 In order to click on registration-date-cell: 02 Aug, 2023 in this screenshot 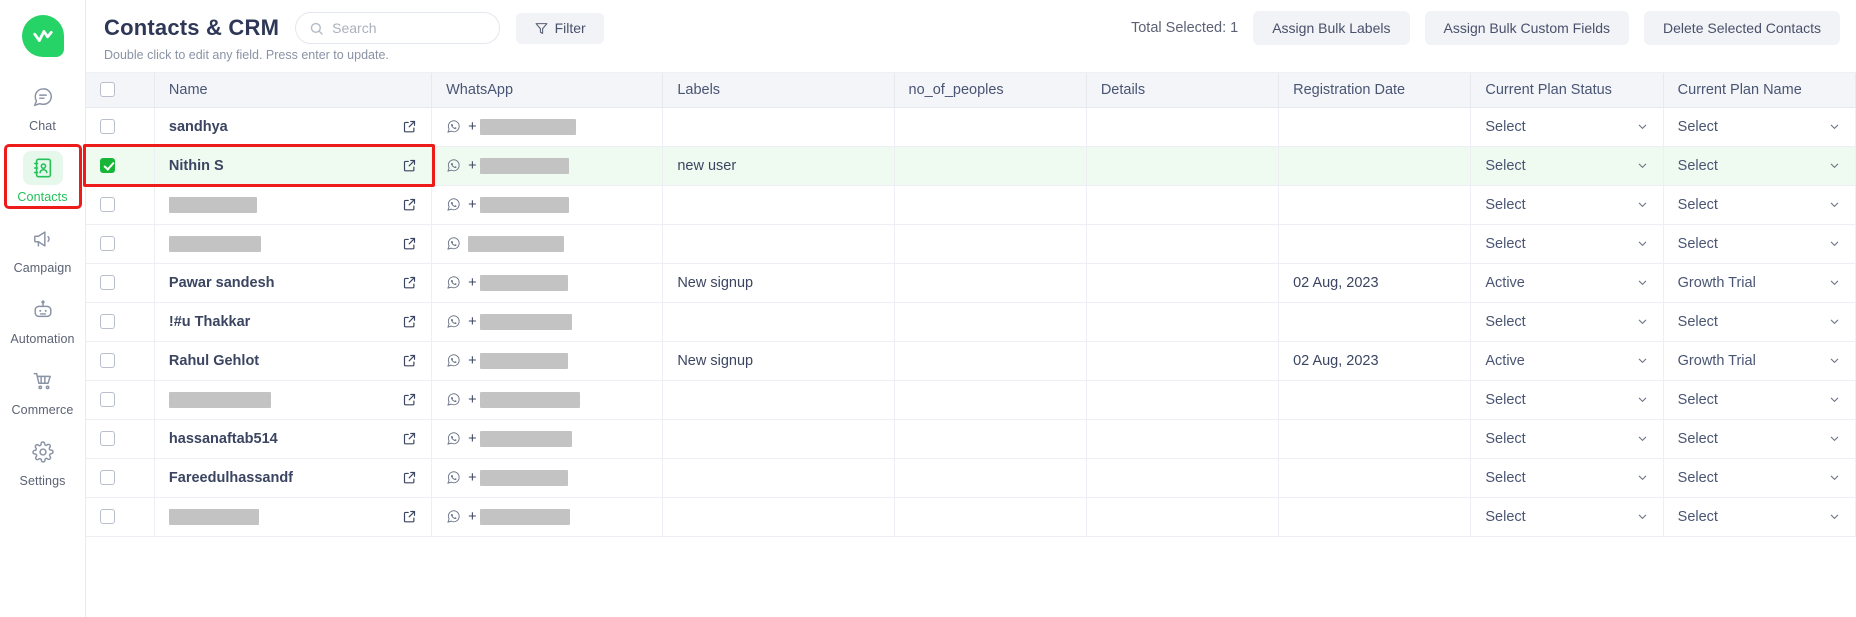, I will do `click(1375, 361)`.